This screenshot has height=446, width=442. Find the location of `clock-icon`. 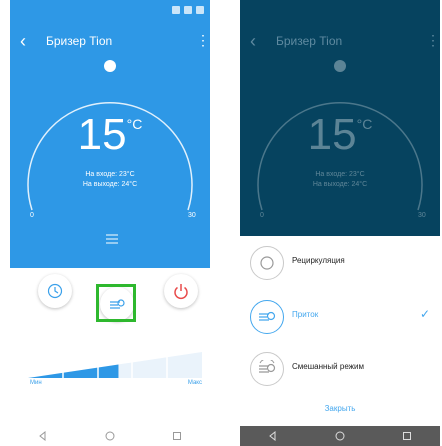

clock-icon is located at coordinates (55, 291).